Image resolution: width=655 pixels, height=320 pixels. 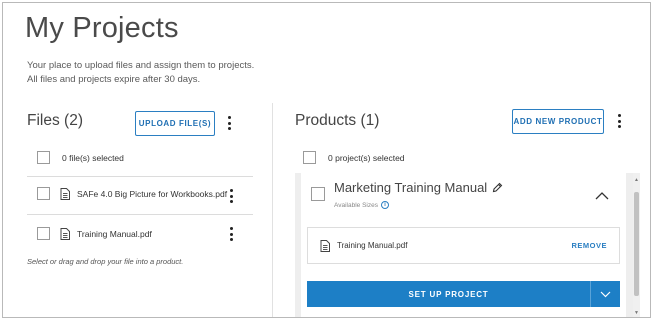 I want to click on product-title-row: Marketing Training Manual, so click(x=418, y=187).